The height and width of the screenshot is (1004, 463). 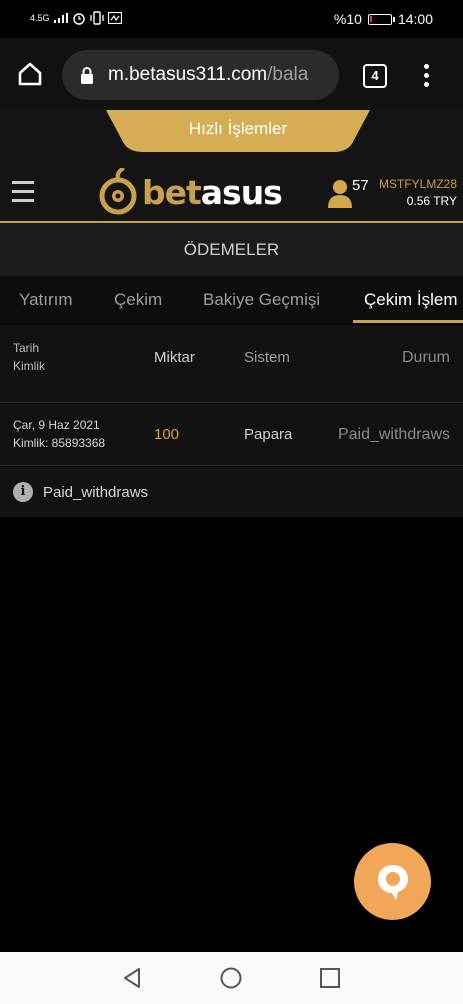 I want to click on status-note-text: Paid_withdraws, so click(x=96, y=492).